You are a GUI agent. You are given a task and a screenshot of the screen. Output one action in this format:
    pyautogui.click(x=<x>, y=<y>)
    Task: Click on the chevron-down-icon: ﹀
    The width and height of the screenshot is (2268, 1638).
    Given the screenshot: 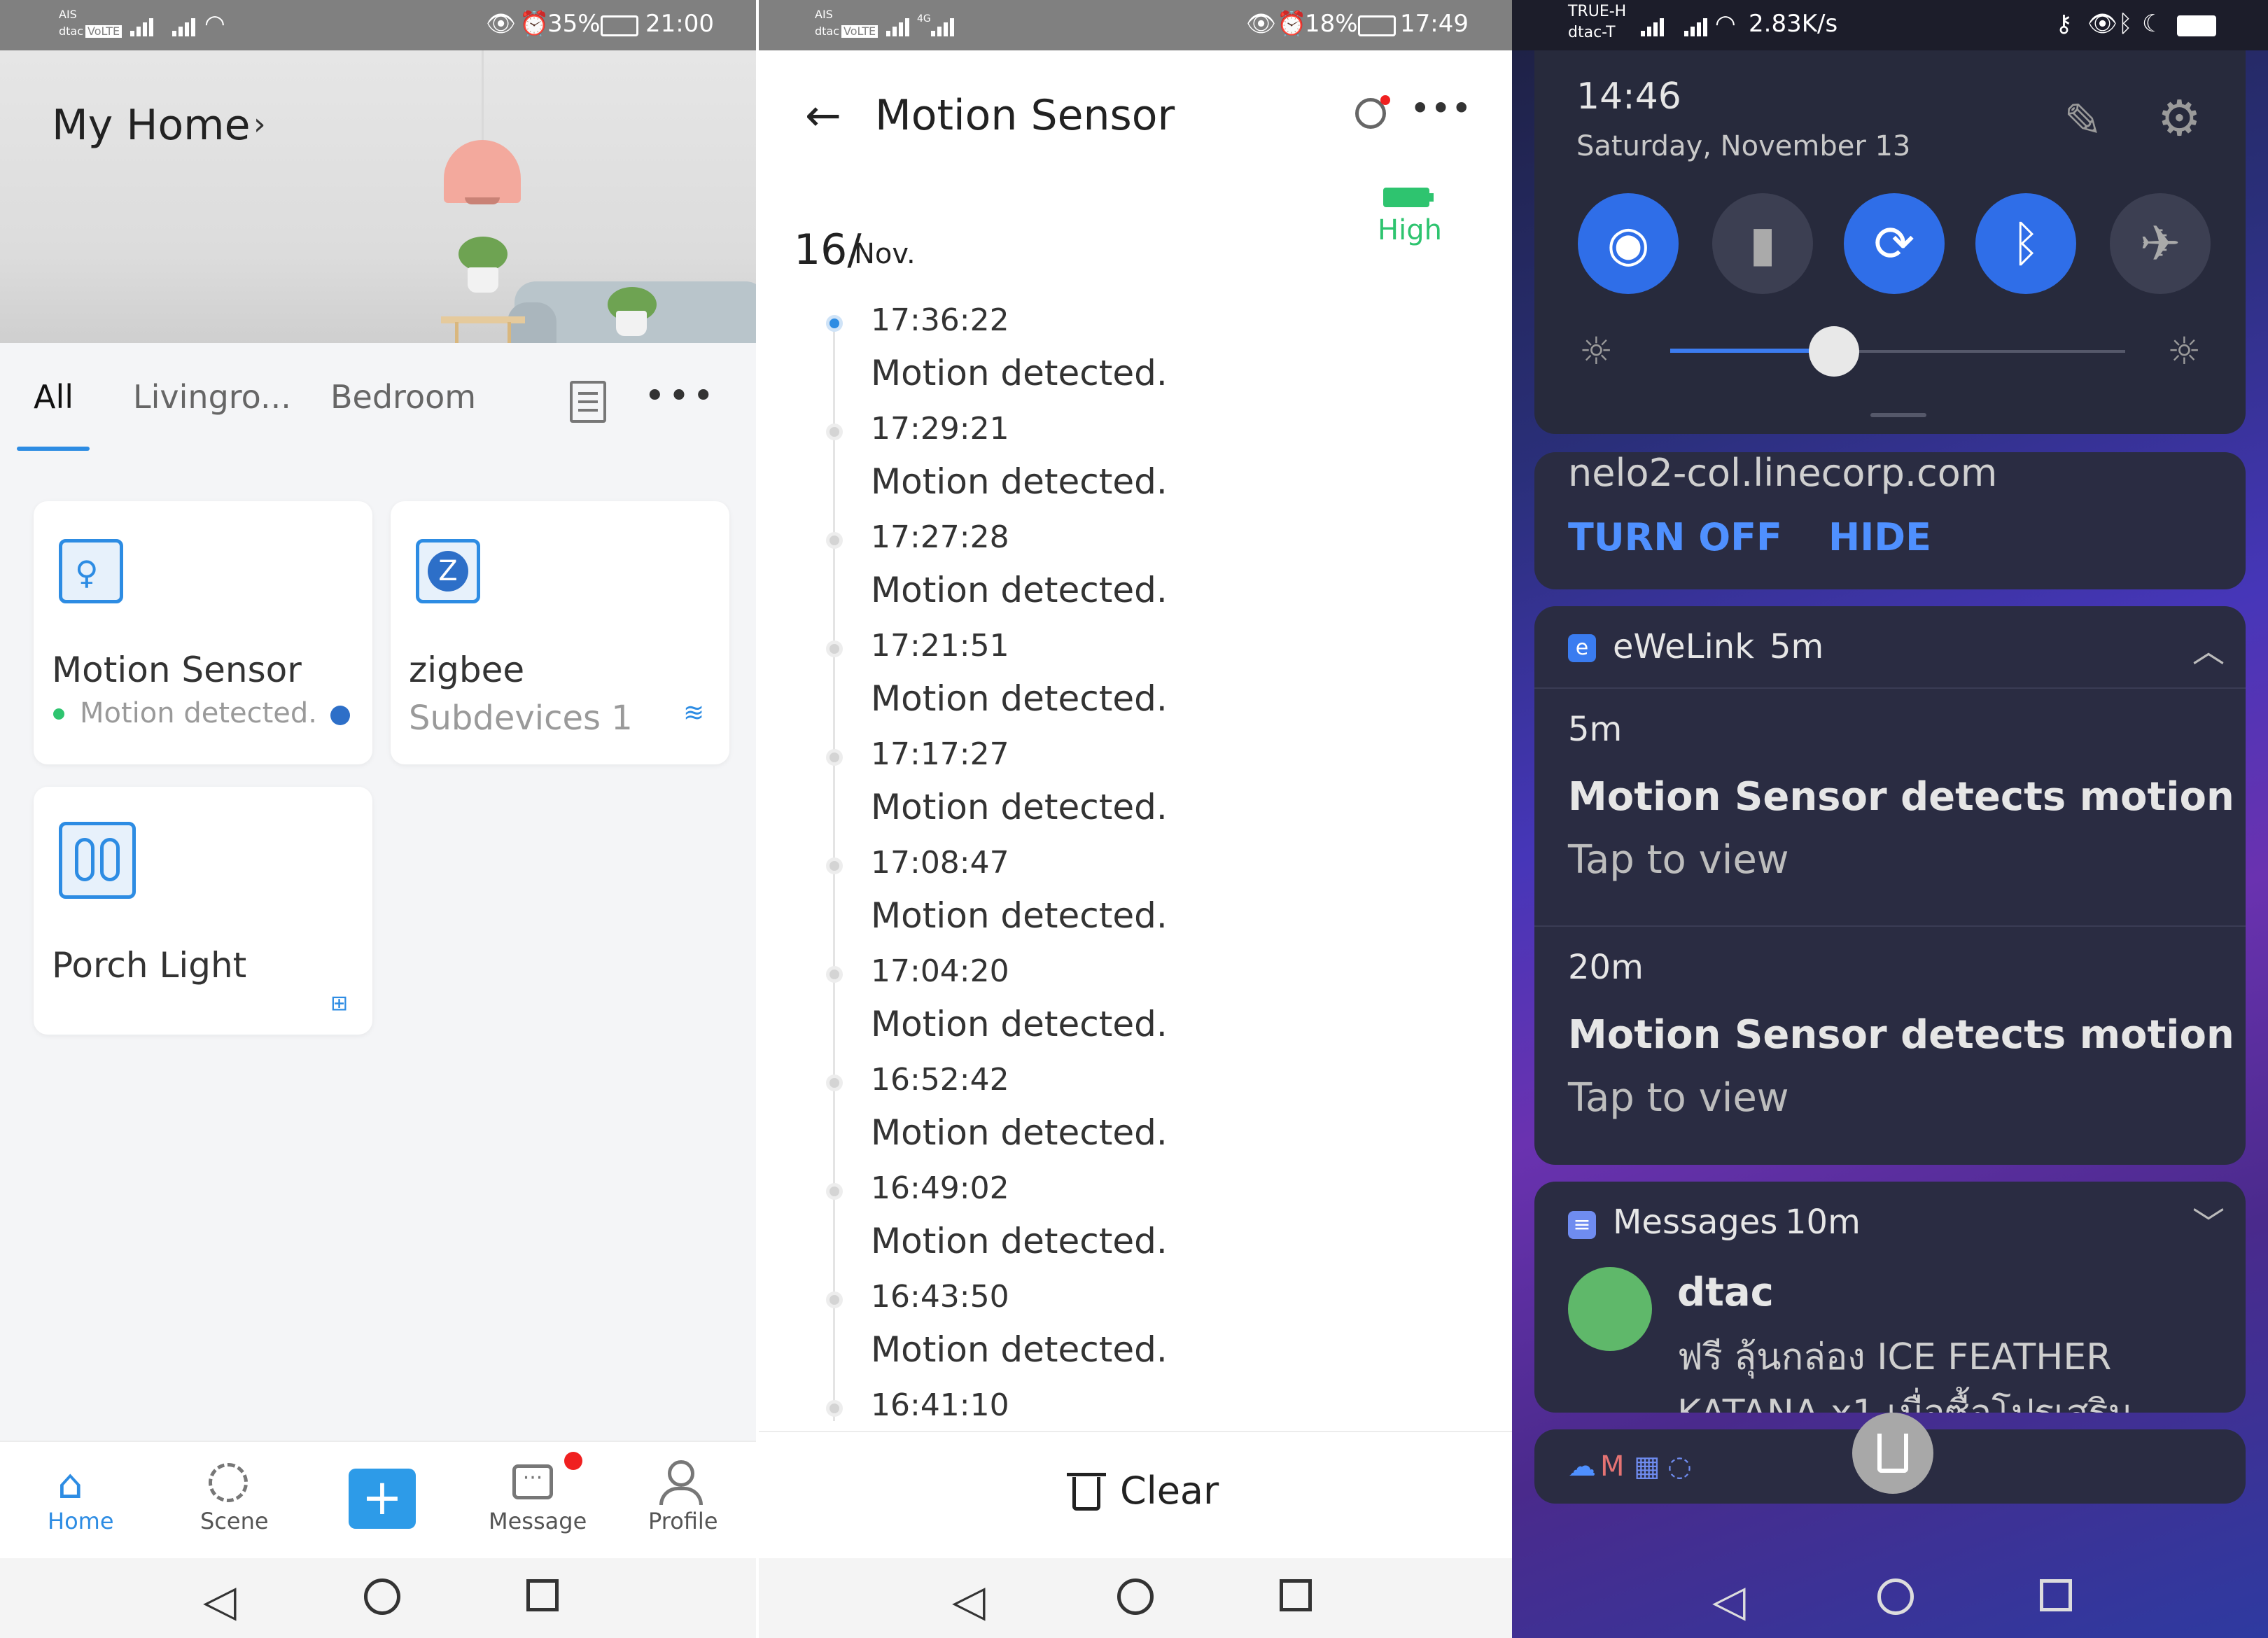 What is the action you would take?
    pyautogui.click(x=2208, y=1221)
    